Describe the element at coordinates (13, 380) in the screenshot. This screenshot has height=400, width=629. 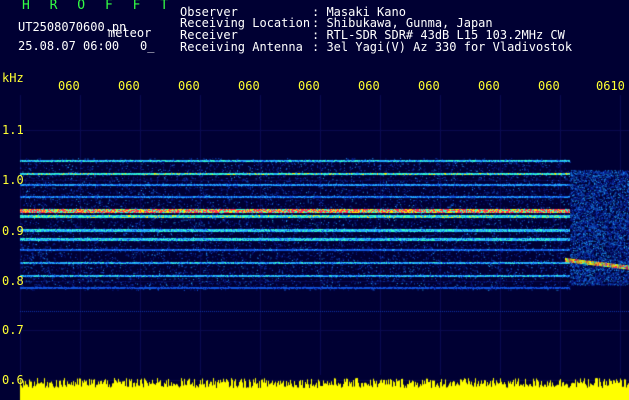
I see `y-tick: 0.6` at that location.